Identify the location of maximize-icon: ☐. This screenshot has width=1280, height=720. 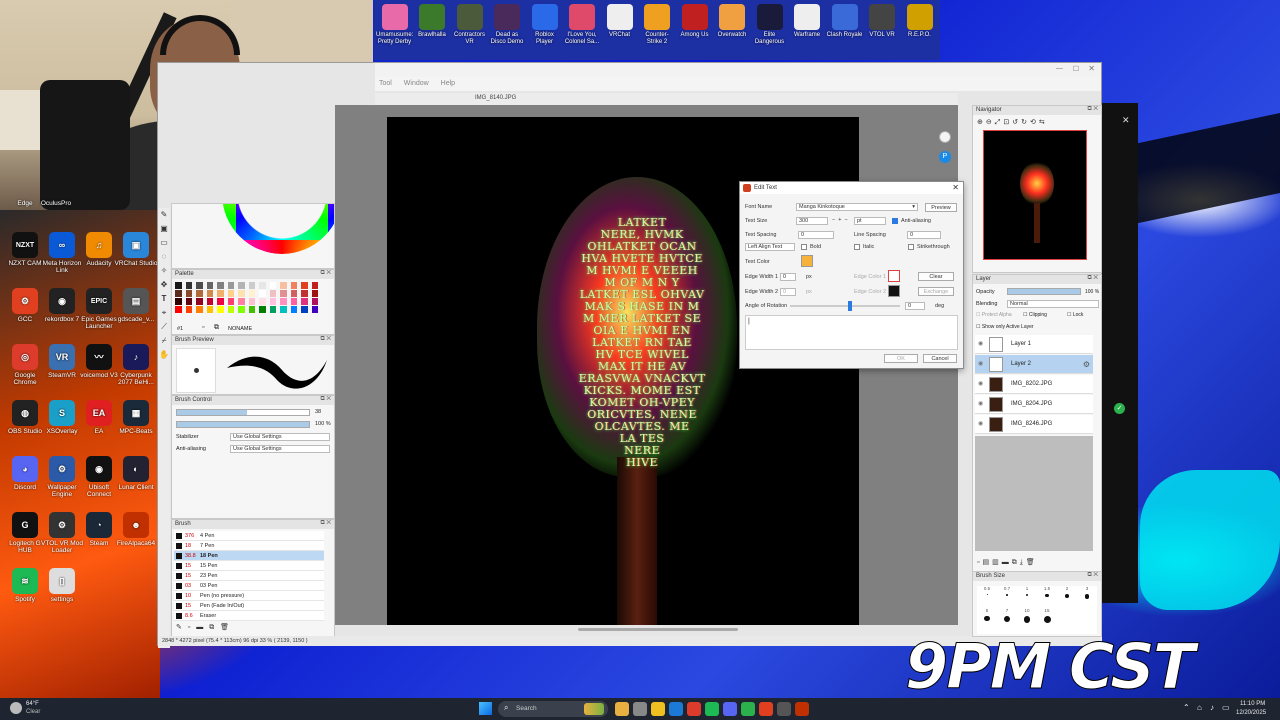
(1076, 69).